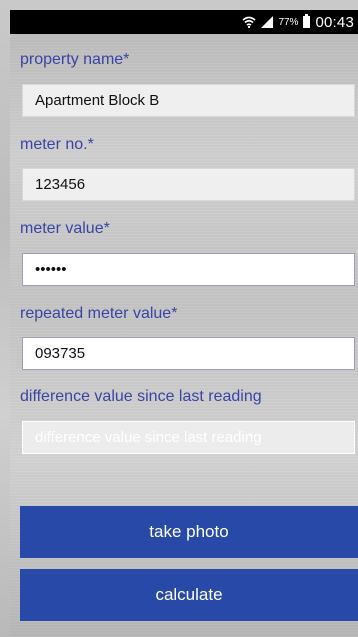 The width and height of the screenshot is (358, 637). Describe the element at coordinates (184, 22) in the screenshot. I see `status-bar: 77% 00:43` at that location.